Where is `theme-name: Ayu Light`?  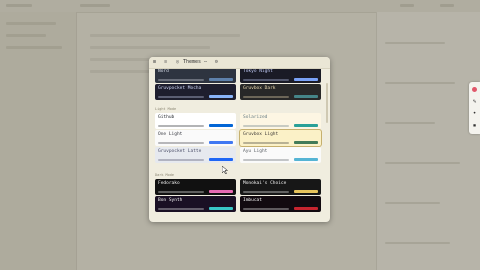
theme-name: Ayu Light is located at coordinates (255, 151).